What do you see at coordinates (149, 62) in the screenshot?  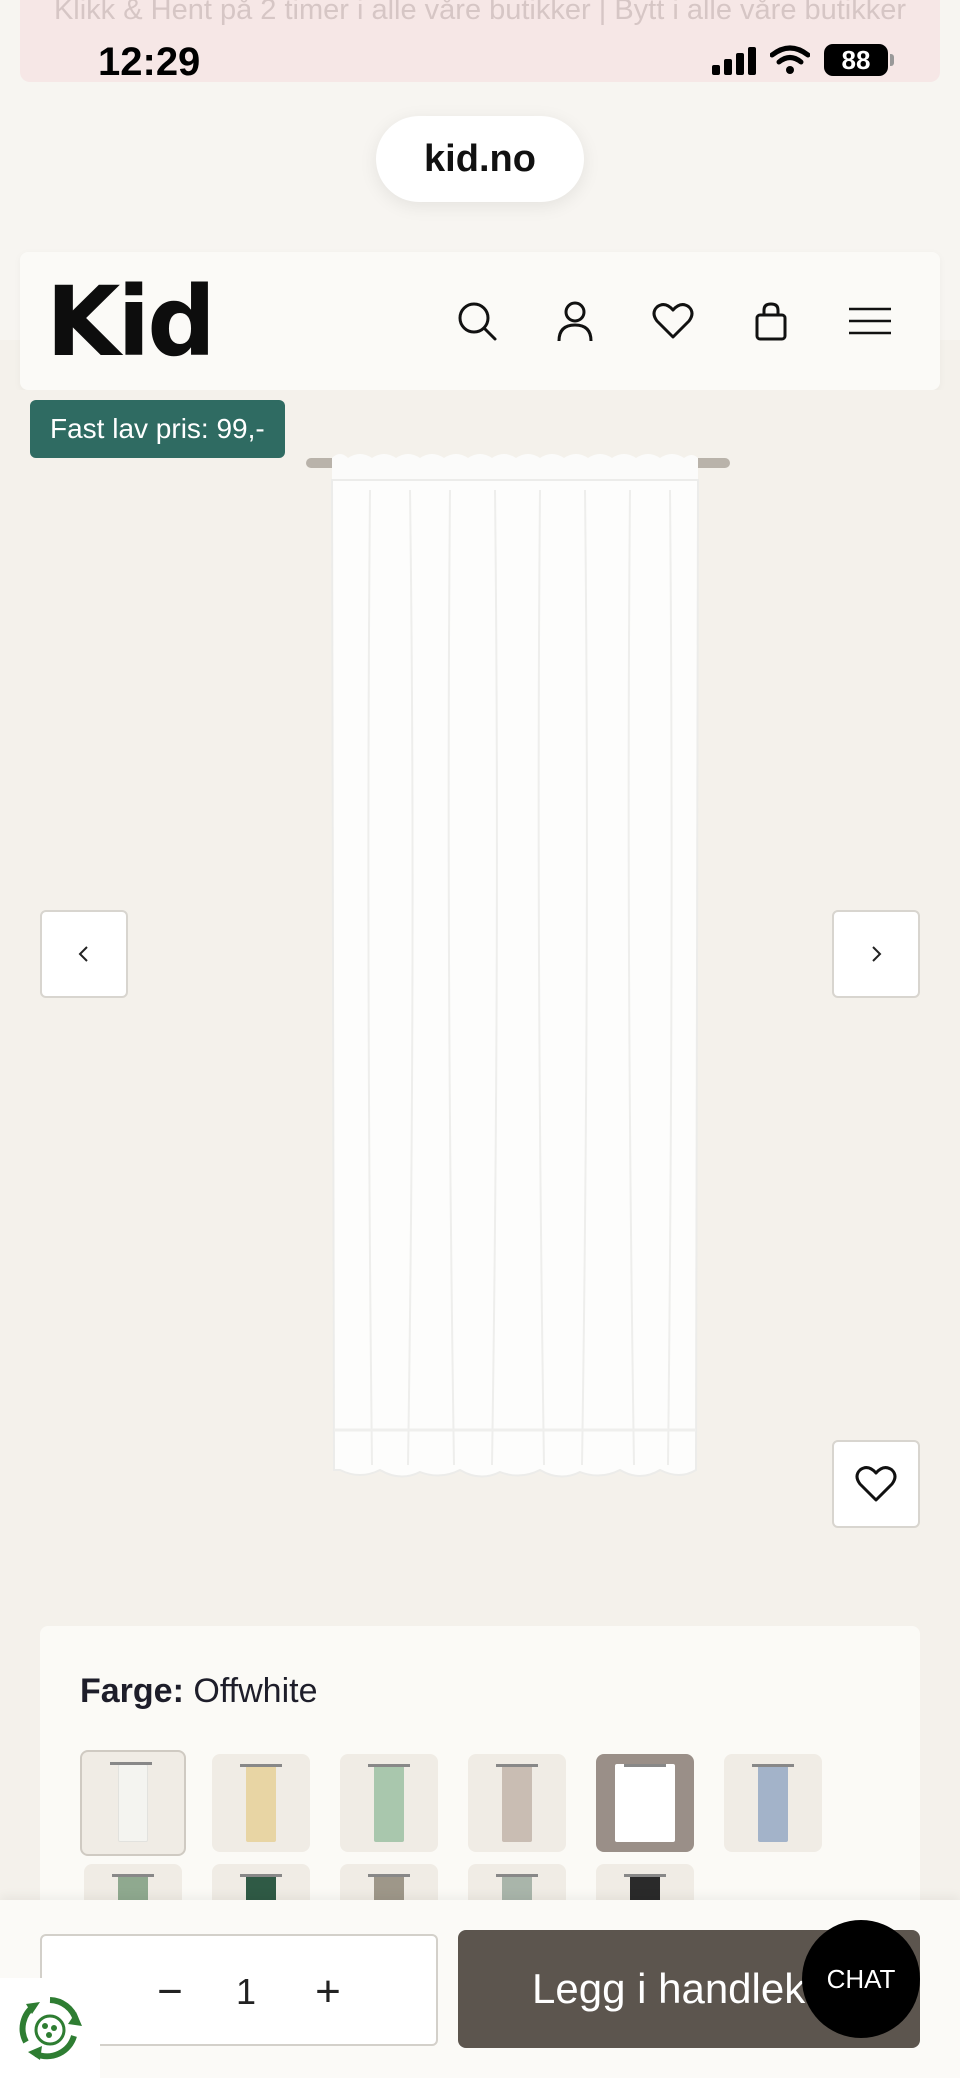 I see `status-time: 12:29` at bounding box center [149, 62].